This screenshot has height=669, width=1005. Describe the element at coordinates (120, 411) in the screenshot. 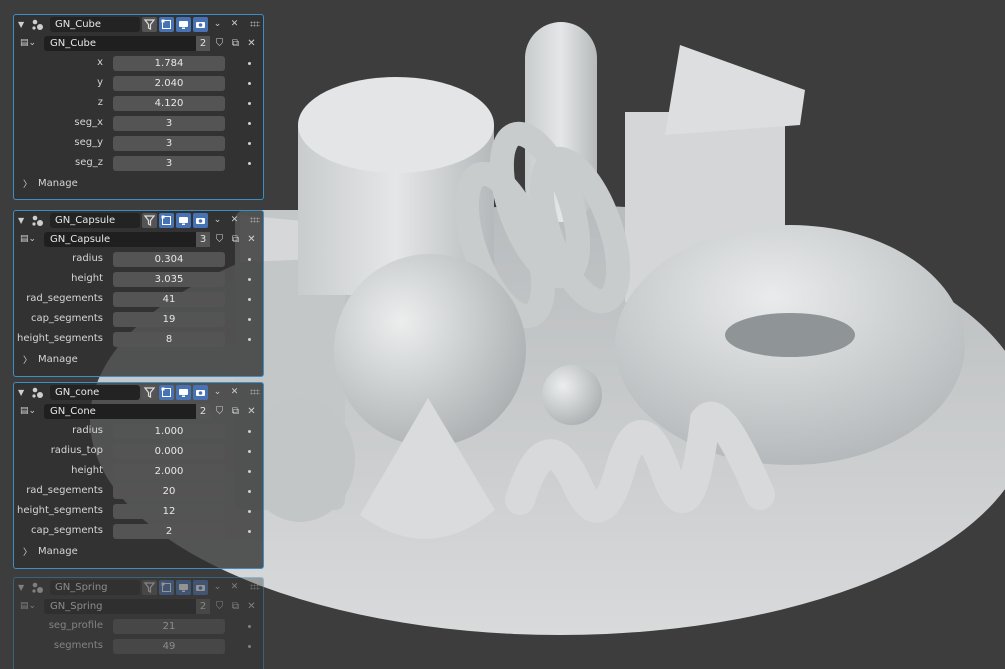

I see `node-group-name-field: GN_Cone` at that location.